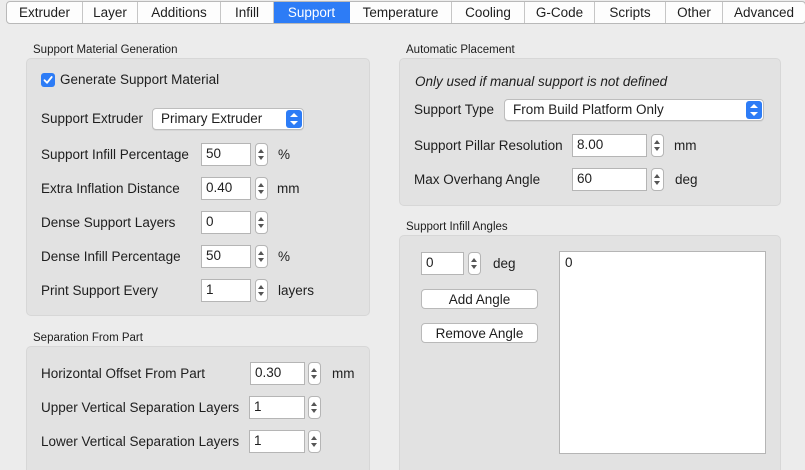  I want to click on tab-layer: Layer, so click(110, 12).